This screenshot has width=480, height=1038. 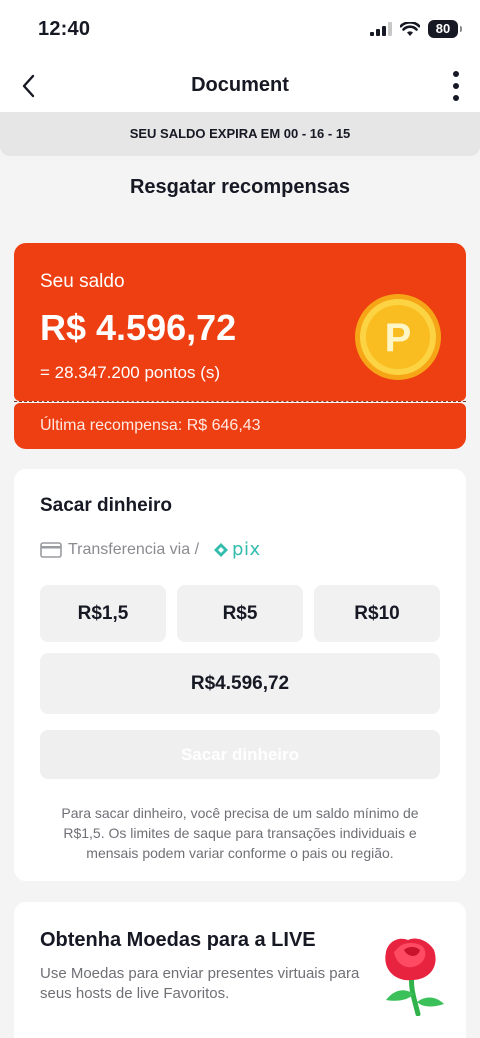 I want to click on coin-icon: P, so click(x=398, y=337).